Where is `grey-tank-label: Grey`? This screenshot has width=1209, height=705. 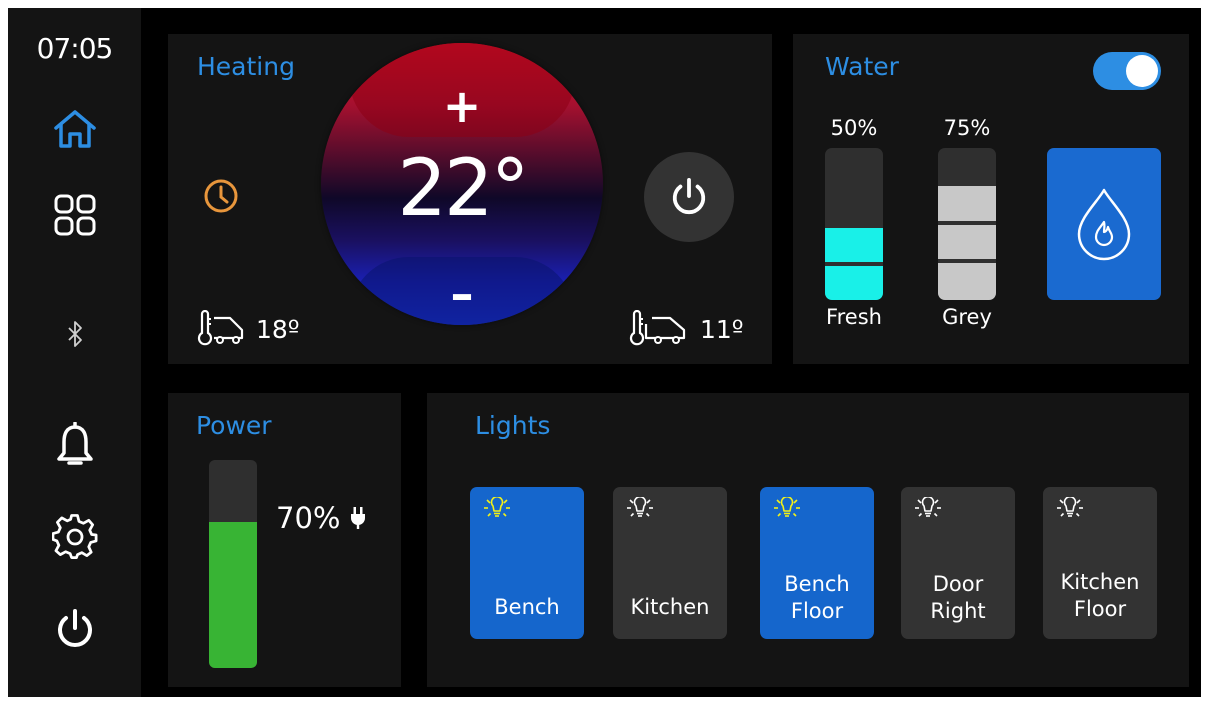
grey-tank-label: Grey is located at coordinates (967, 317).